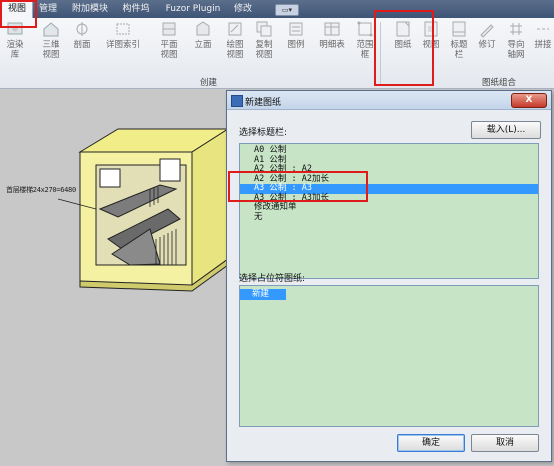 Image resolution: width=554 pixels, height=466 pixels. I want to click on select-placeholder-label: 选择占位符图纸:, so click(272, 279).